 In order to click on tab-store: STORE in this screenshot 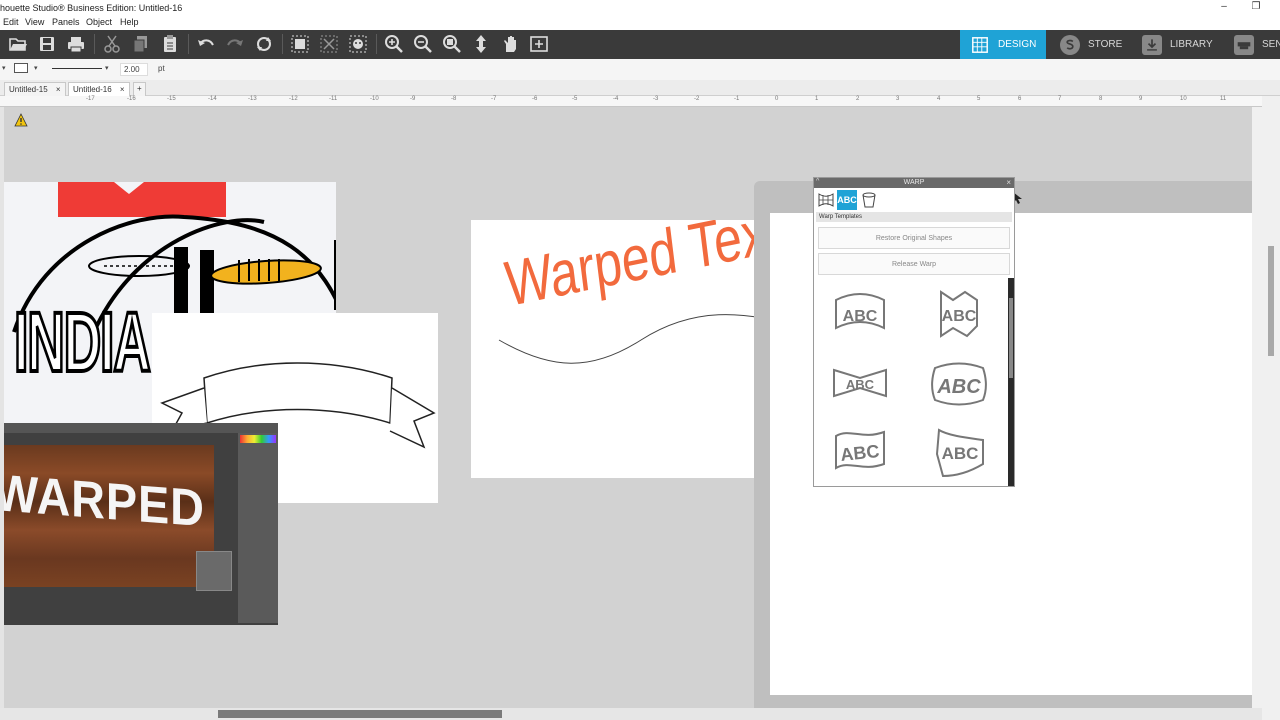, I will do `click(1100, 44)`.